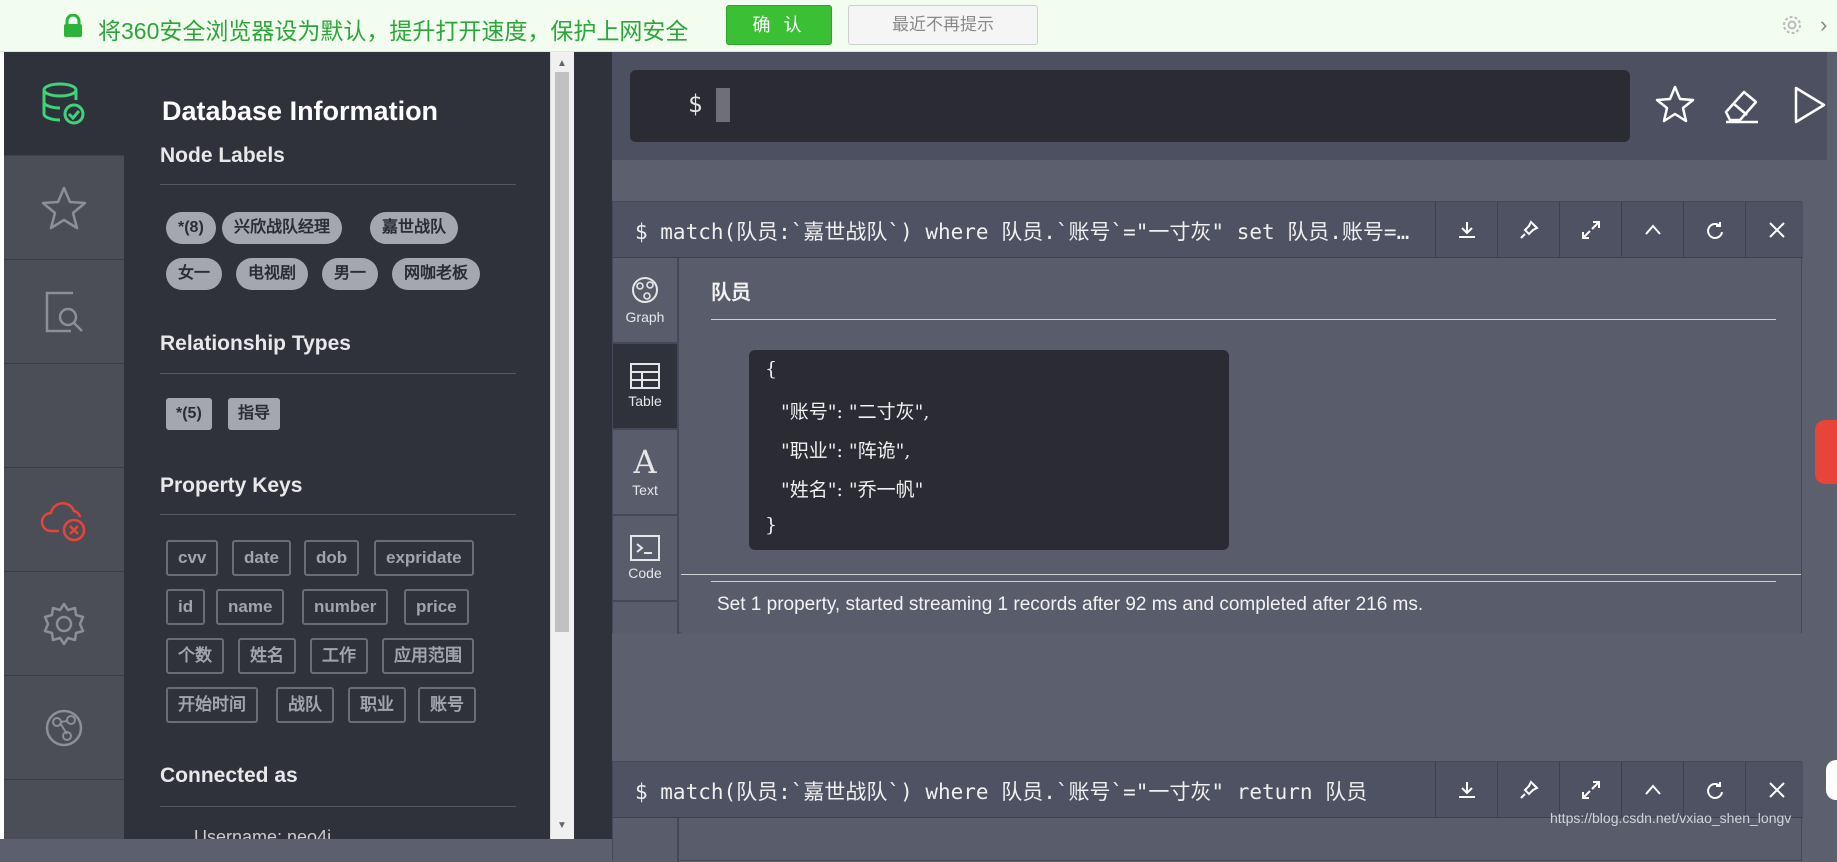 This screenshot has height=862, width=1837. Describe the element at coordinates (645, 473) in the screenshot. I see `tab-text: A Text` at that location.